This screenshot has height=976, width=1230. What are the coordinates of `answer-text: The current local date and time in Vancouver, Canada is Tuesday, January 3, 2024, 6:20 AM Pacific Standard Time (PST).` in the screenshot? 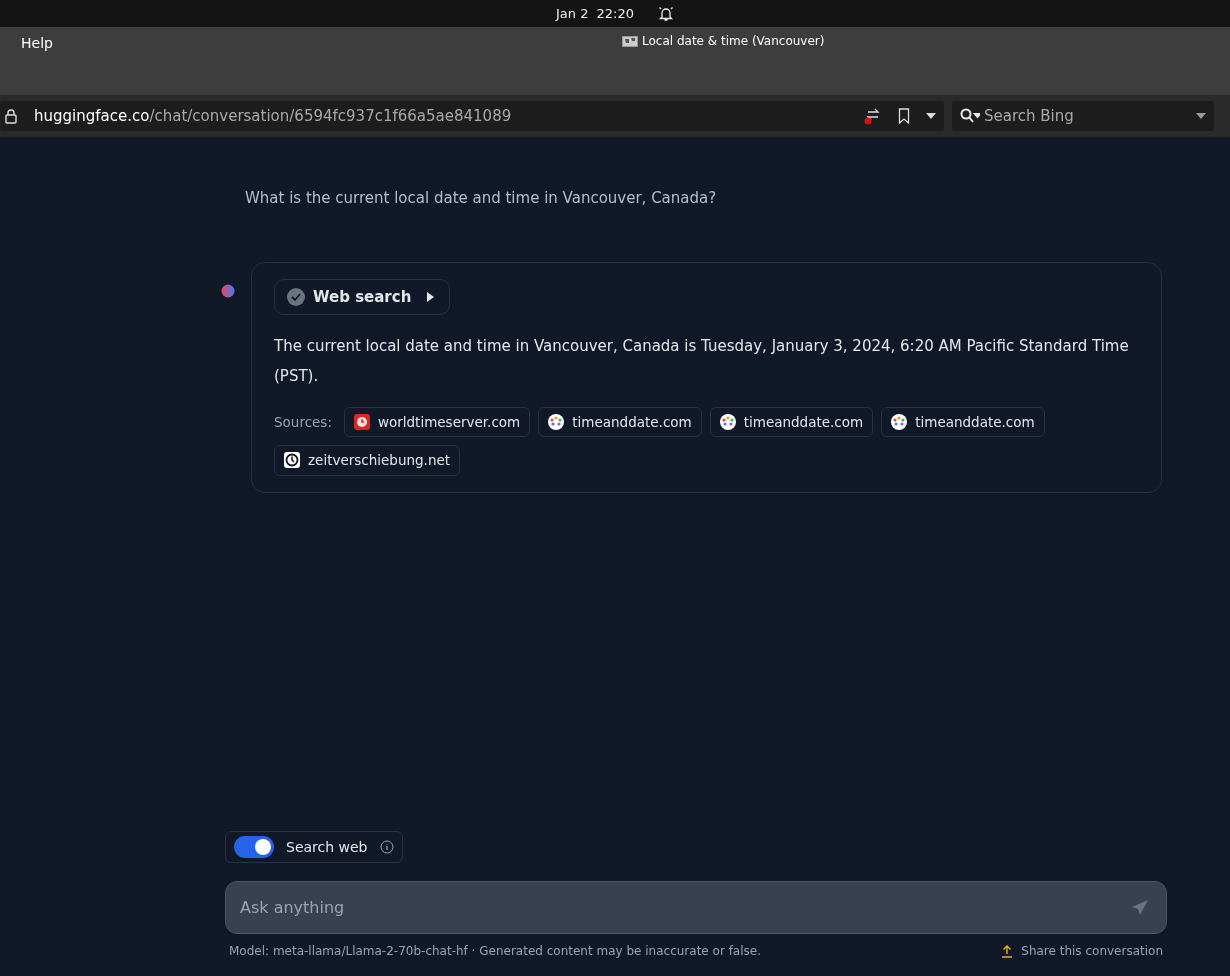 It's located at (702, 361).